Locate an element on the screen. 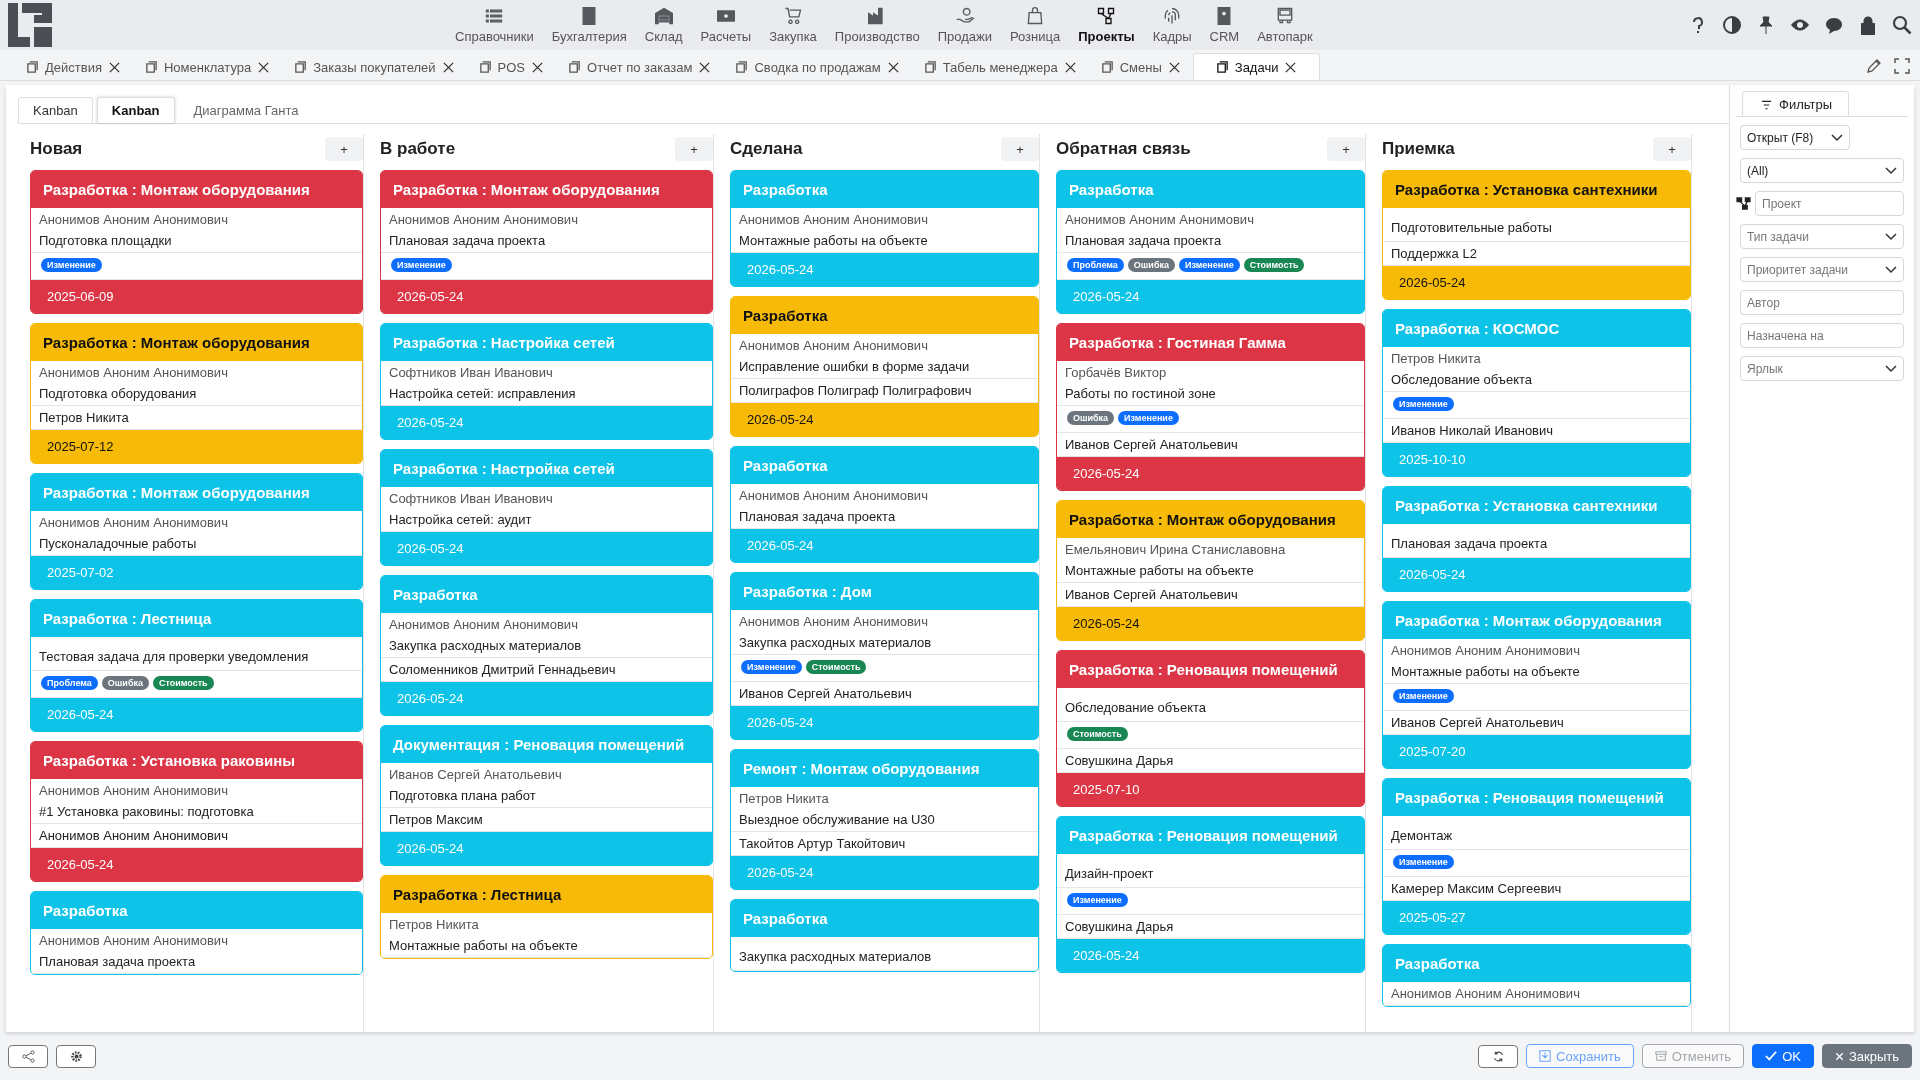 This screenshot has width=1920, height=1080. nav-item: Кадры is located at coordinates (1172, 25).